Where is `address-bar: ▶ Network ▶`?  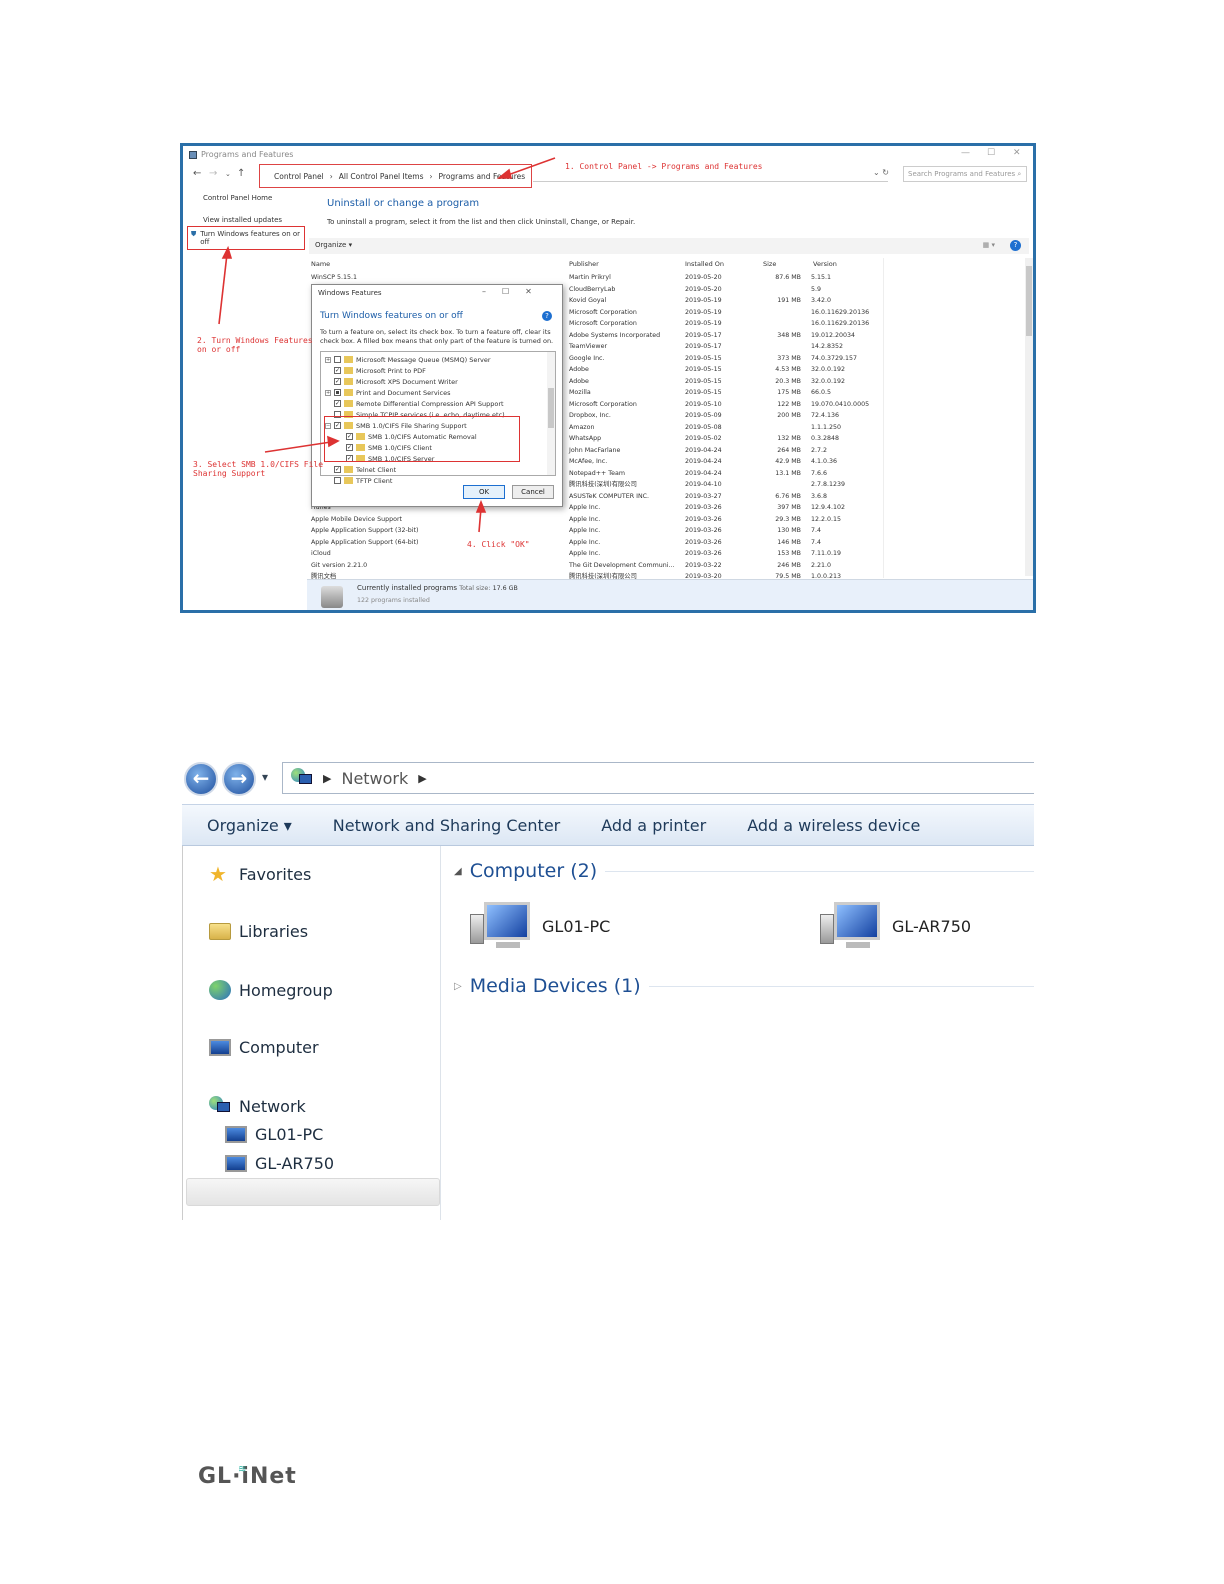 address-bar: ▶ Network ▶ is located at coordinates (658, 778).